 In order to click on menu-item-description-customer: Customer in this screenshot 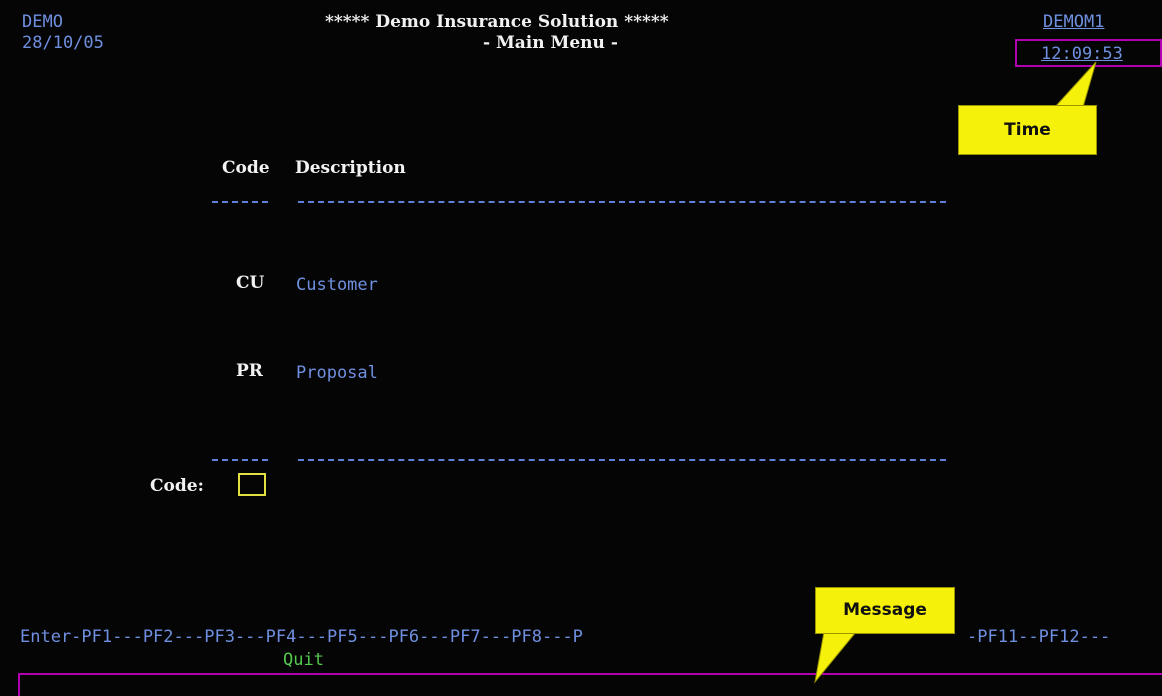, I will do `click(337, 285)`.